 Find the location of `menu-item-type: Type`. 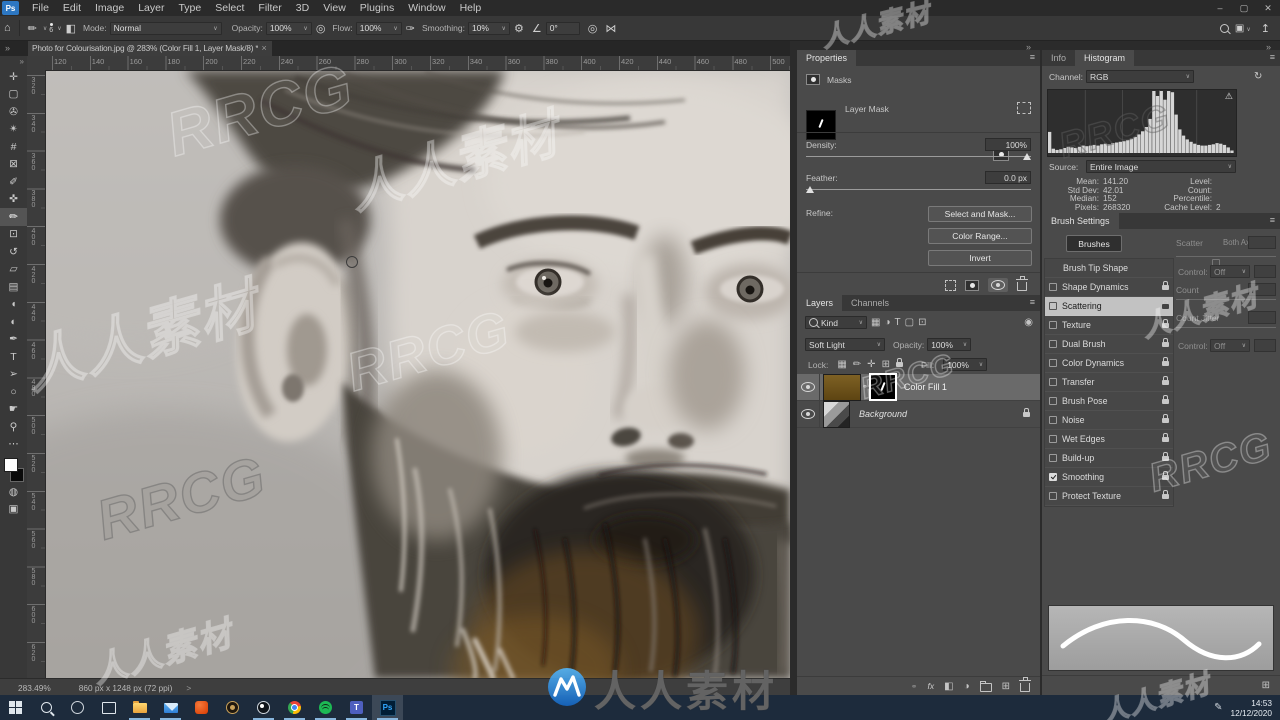

menu-item-type: Type is located at coordinates (189, 8).